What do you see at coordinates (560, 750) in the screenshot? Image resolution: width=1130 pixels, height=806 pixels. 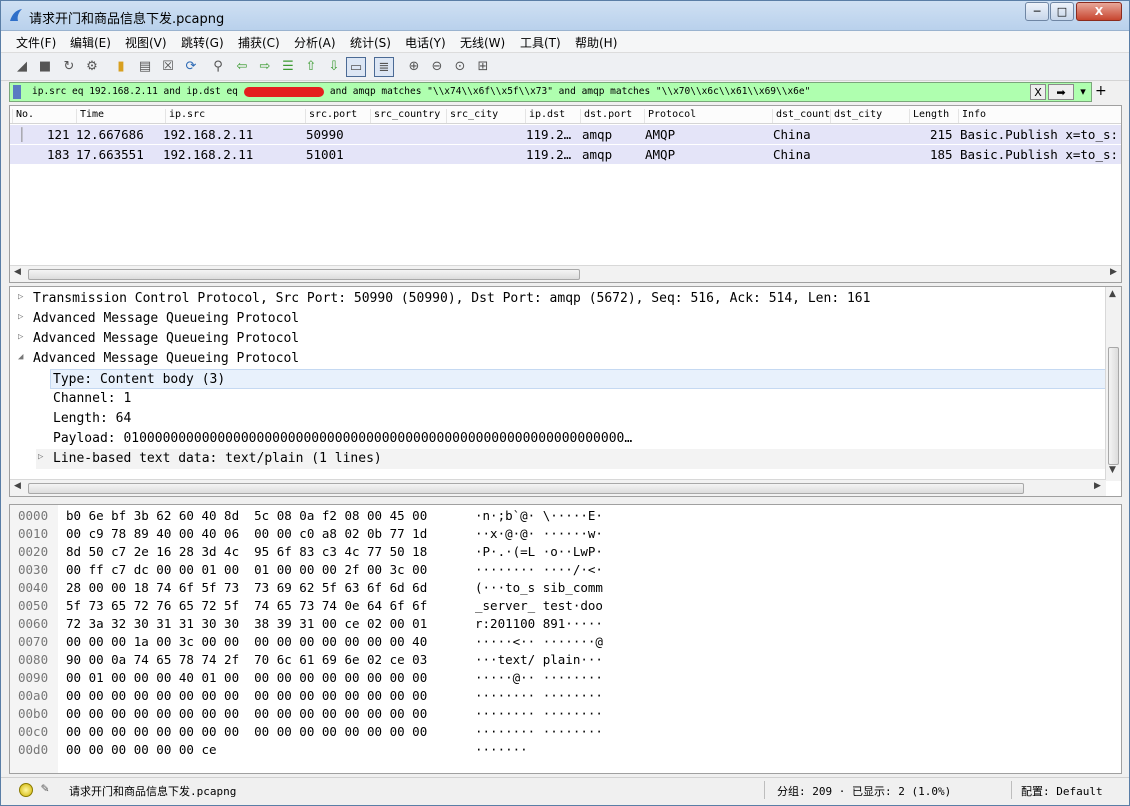 I see `hex-row: 00d0 00 00 00 00 00 00 ce ·······` at bounding box center [560, 750].